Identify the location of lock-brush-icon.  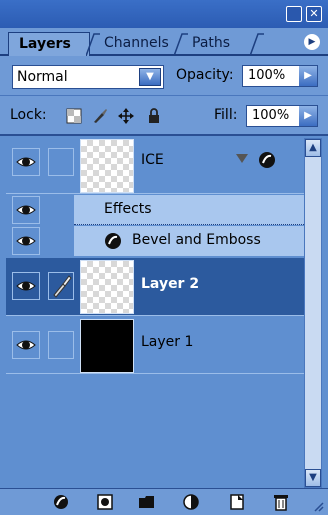
(100, 116).